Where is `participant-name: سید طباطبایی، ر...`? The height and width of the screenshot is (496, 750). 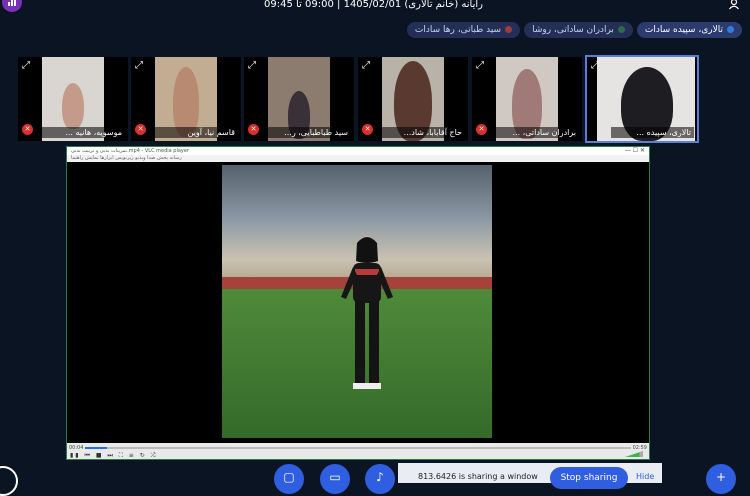 participant-name: سید طباطبایی، ر... is located at coordinates (309, 132).